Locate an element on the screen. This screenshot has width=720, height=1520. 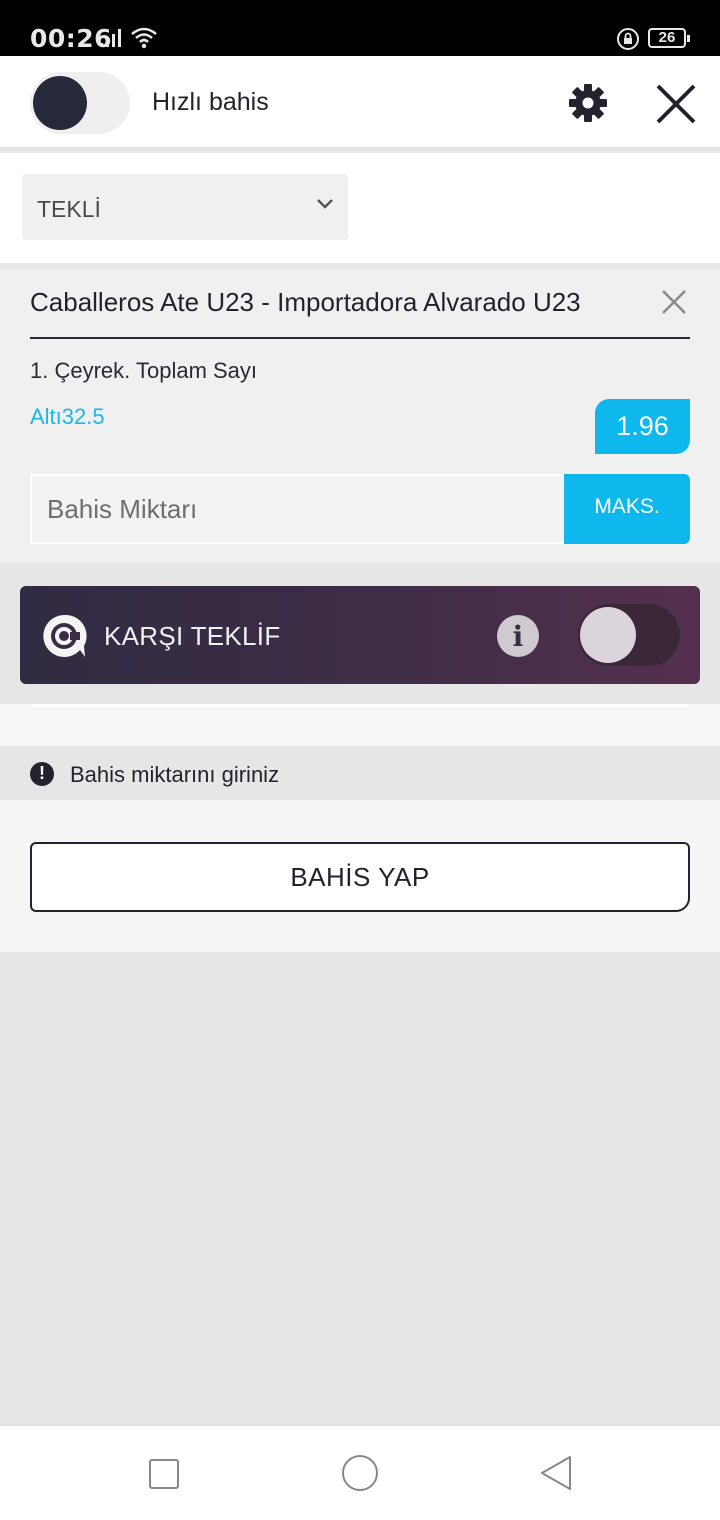
signal-icon is located at coordinates (110, 38).